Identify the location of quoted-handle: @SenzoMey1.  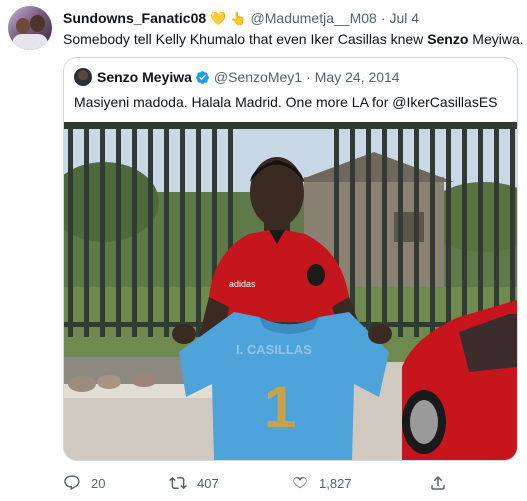
(258, 77).